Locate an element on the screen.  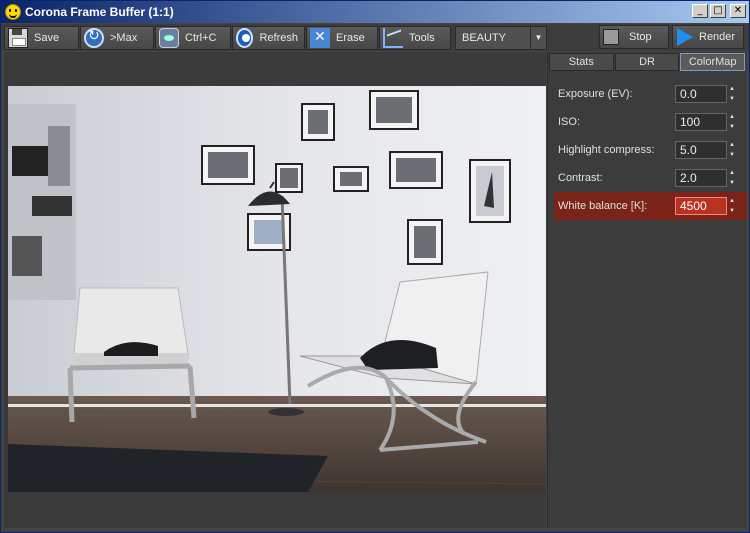
exposure-spinner: ▲ ▼ is located at coordinates (734, 94).